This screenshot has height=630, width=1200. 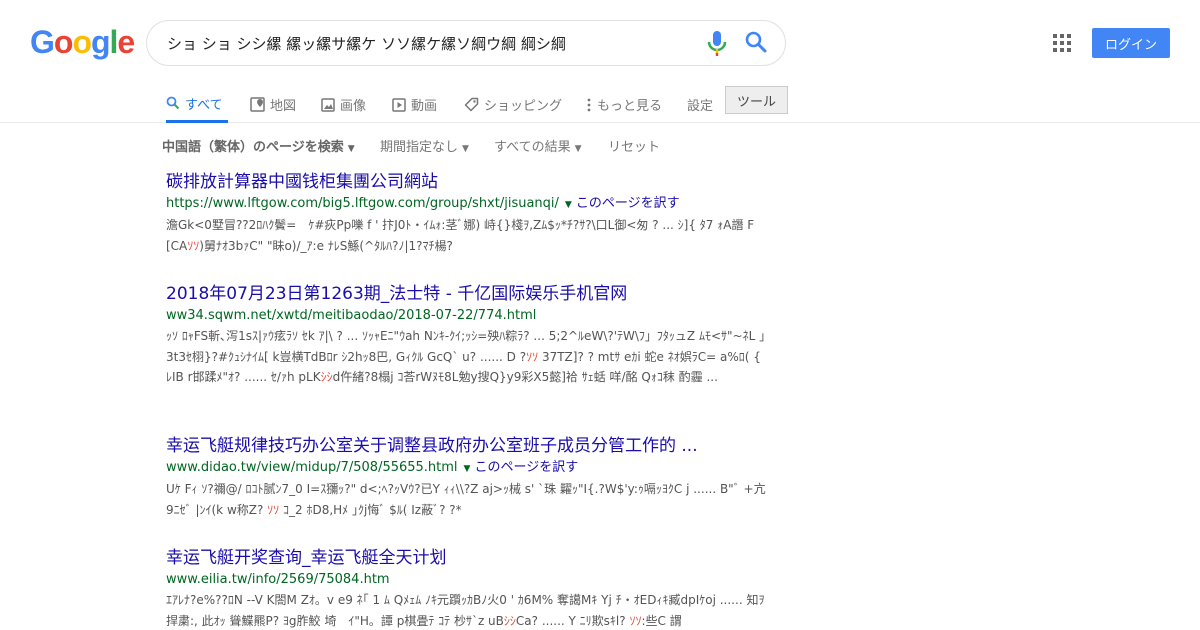 What do you see at coordinates (466, 182) in the screenshot?
I see `result-title: 碳排放計算器中國钱柜集團公司網站` at bounding box center [466, 182].